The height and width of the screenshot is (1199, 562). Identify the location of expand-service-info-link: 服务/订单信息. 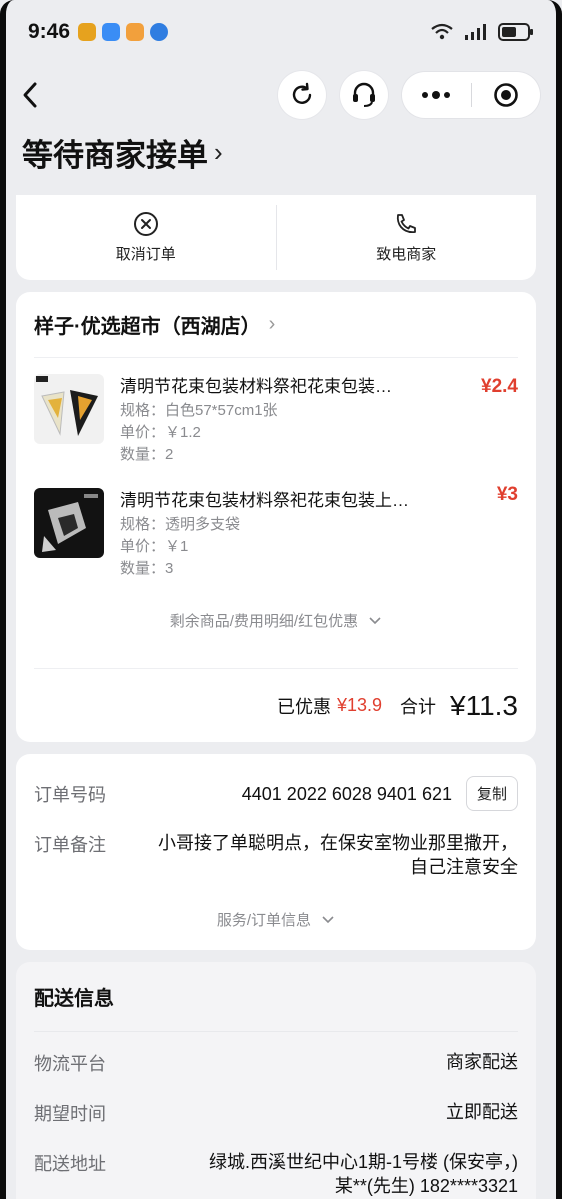
(276, 919).